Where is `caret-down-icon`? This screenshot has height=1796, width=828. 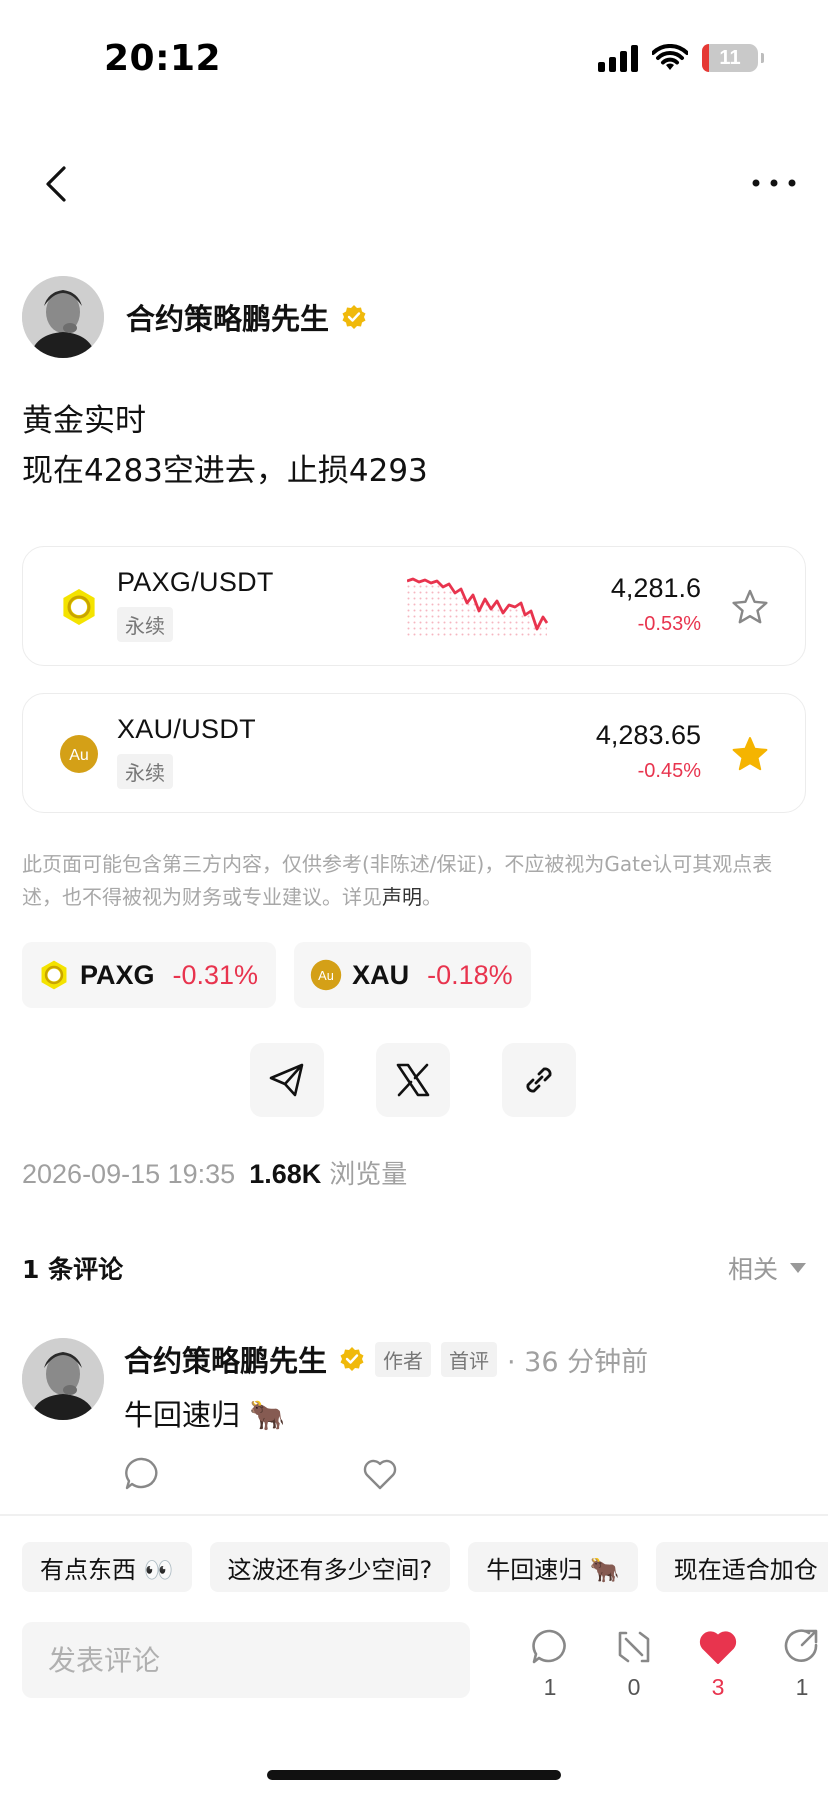 caret-down-icon is located at coordinates (798, 1268).